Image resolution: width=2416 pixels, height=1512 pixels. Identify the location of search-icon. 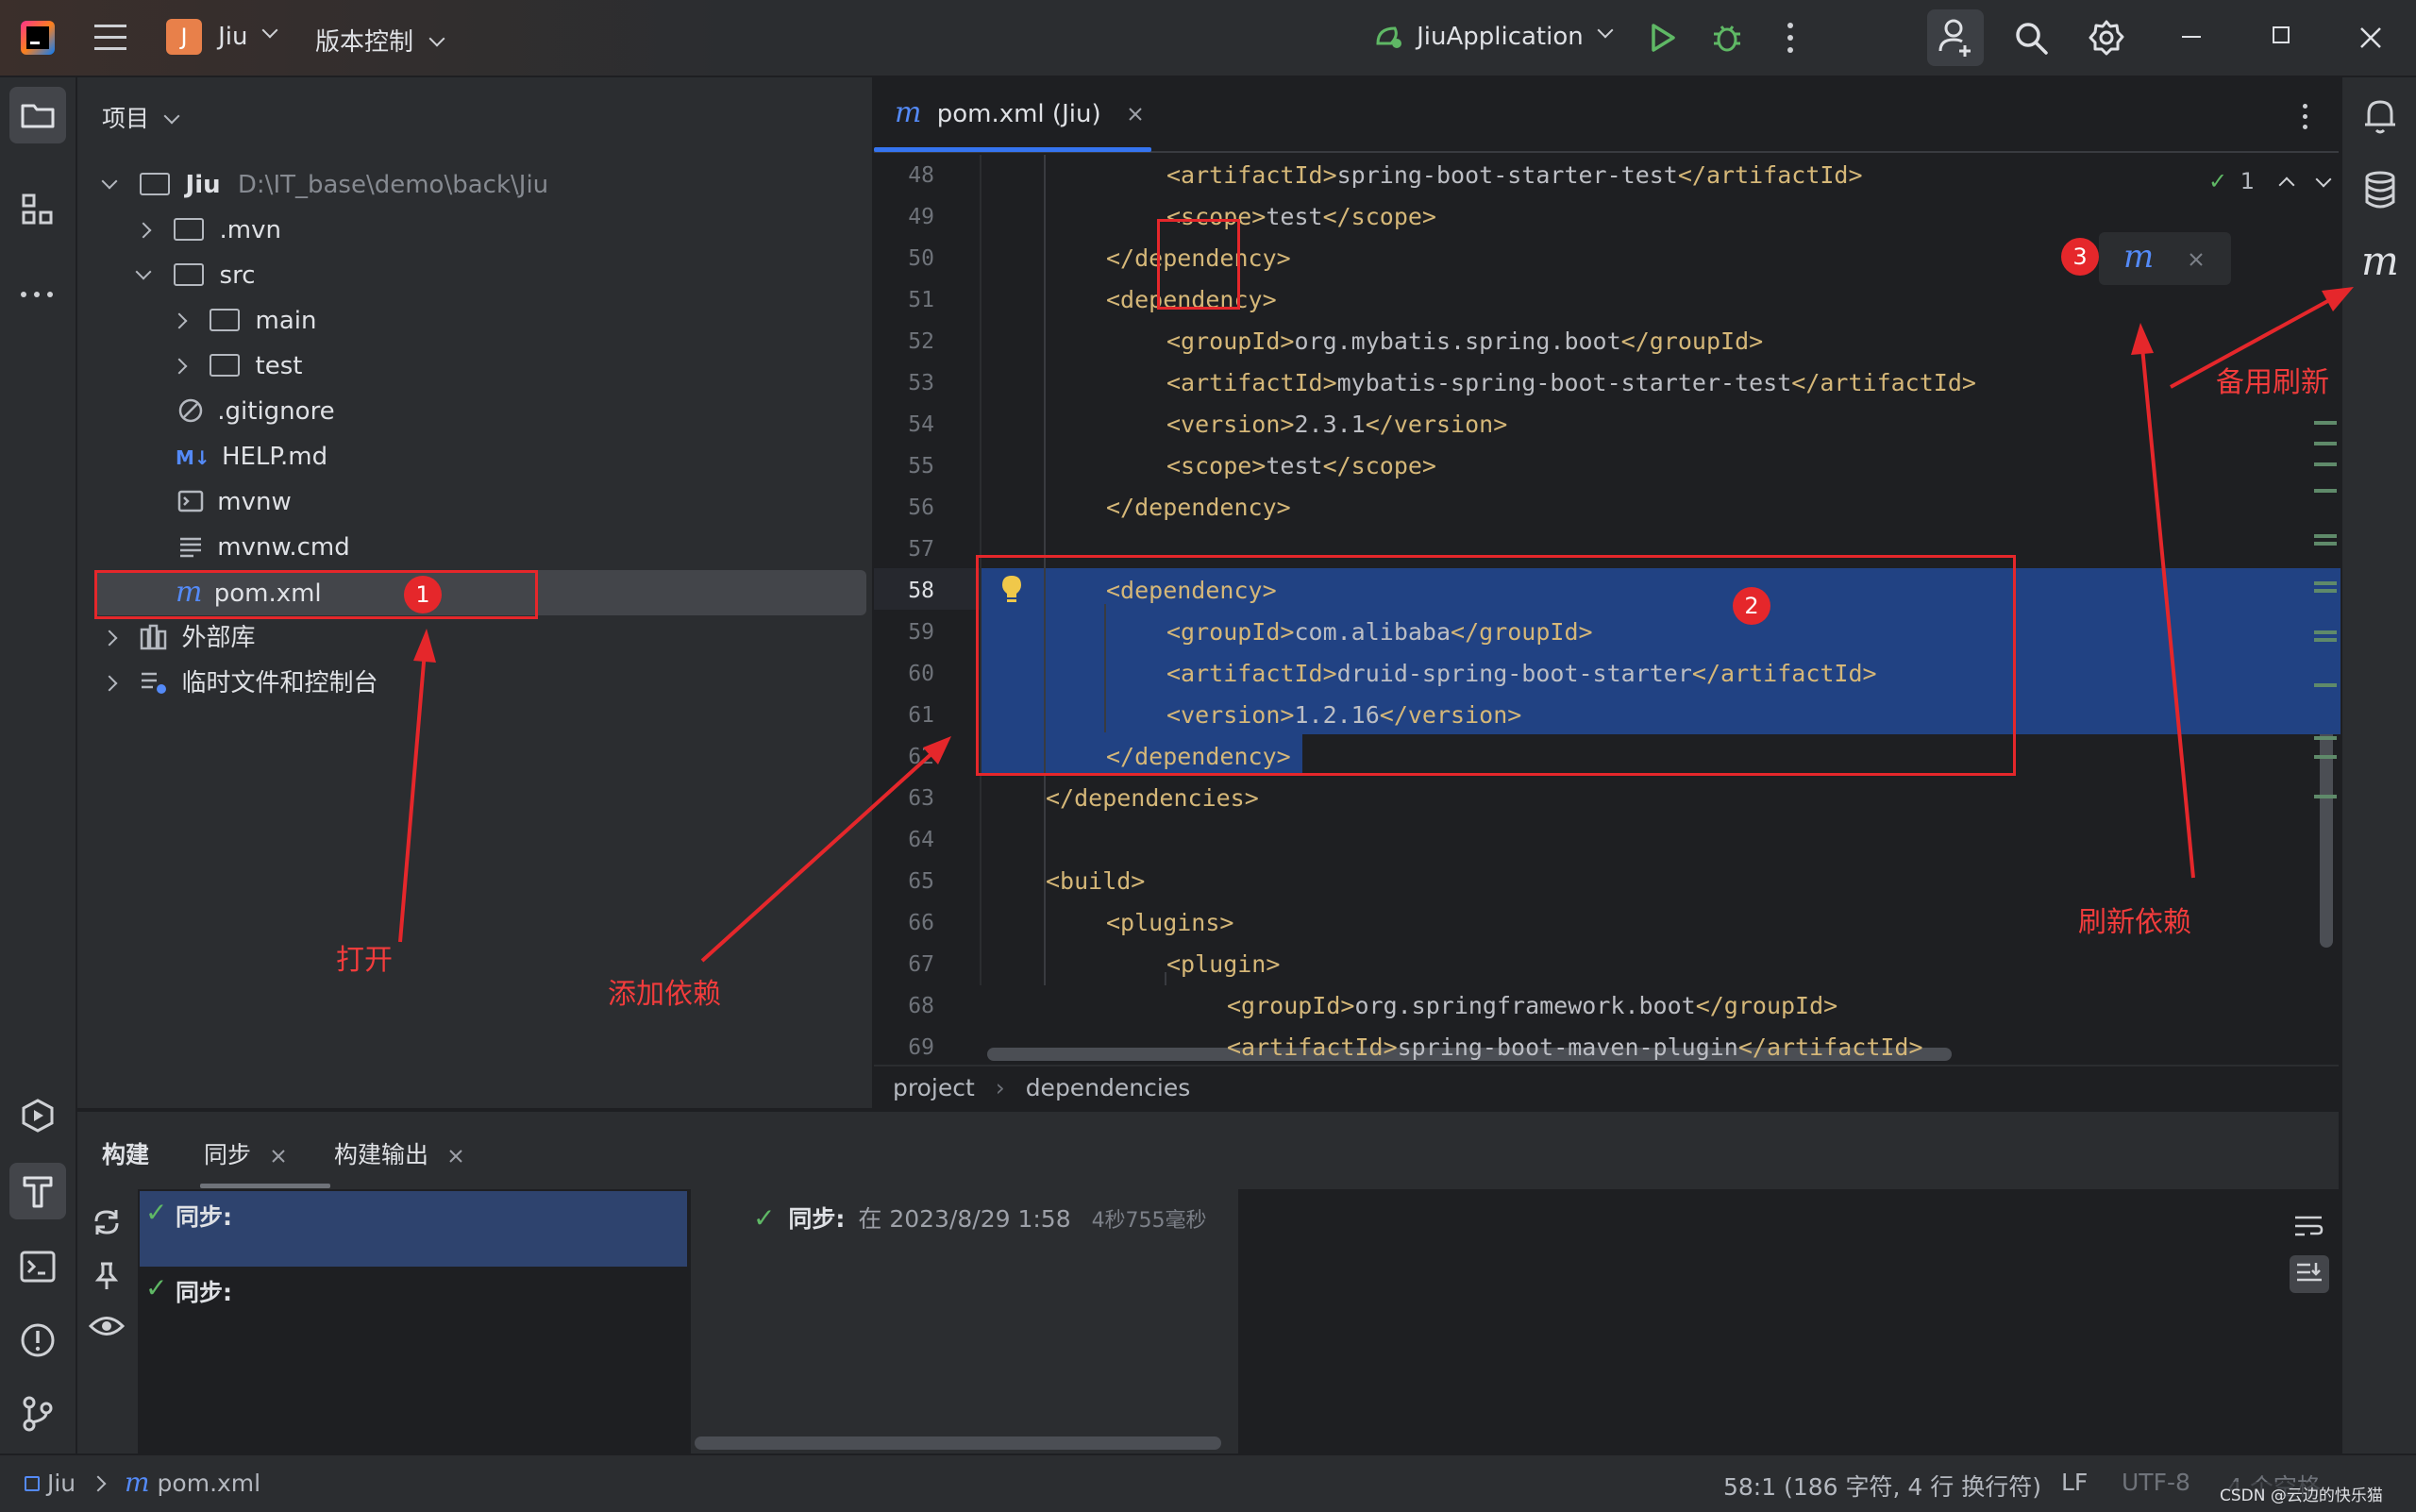
(2032, 39).